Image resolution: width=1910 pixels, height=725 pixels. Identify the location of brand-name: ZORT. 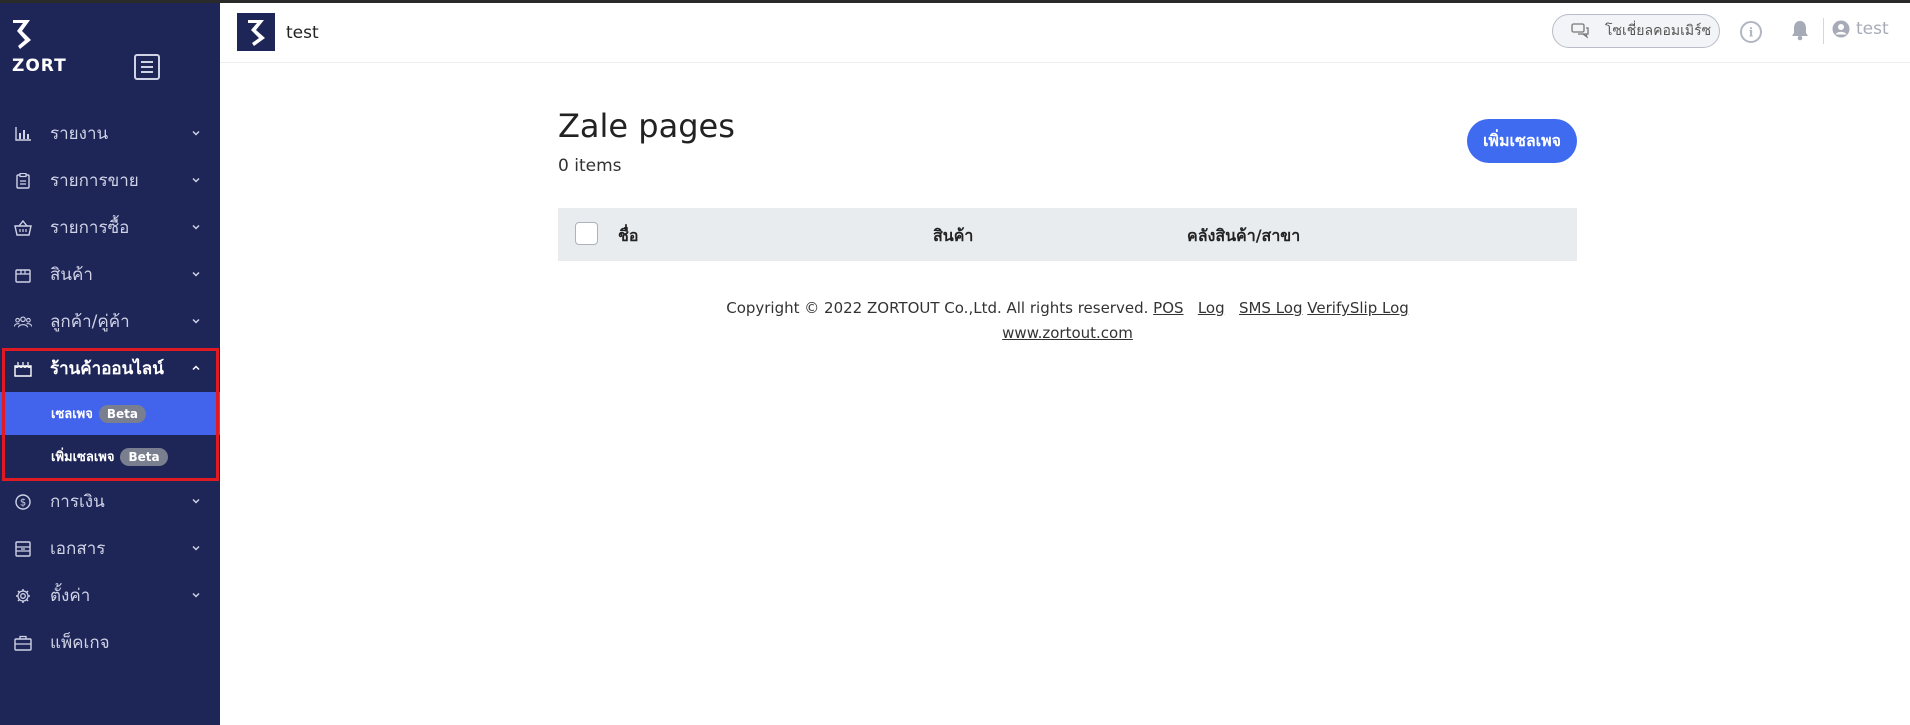
(39, 66).